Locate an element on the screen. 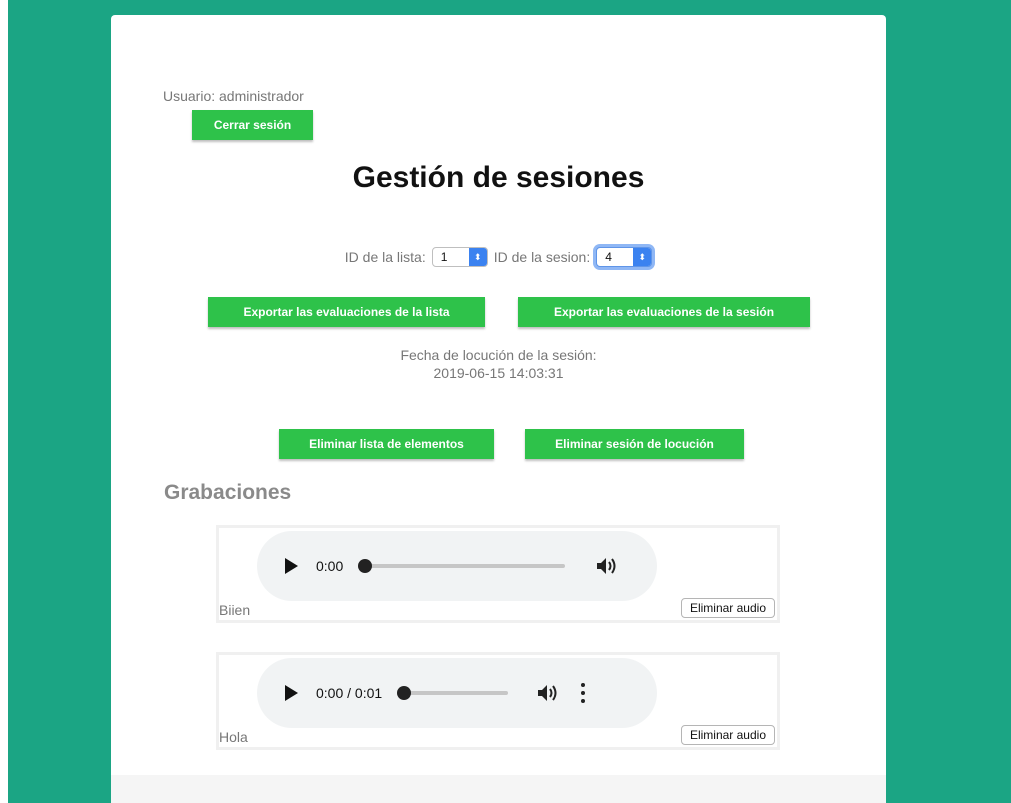 Image resolution: width=1011 pixels, height=803 pixels. logout-button: Cerrar sesión is located at coordinates (252, 125).